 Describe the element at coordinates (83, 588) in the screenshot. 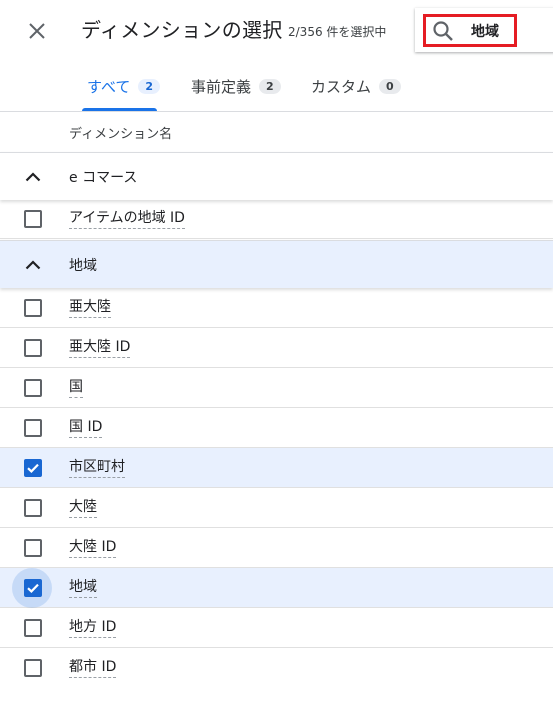

I see `dimension-name: 地域` at that location.